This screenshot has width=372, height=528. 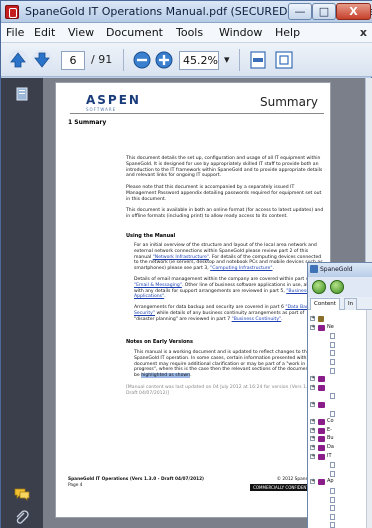 I want to click on tree-item-label: IT, so click(x=329, y=455).